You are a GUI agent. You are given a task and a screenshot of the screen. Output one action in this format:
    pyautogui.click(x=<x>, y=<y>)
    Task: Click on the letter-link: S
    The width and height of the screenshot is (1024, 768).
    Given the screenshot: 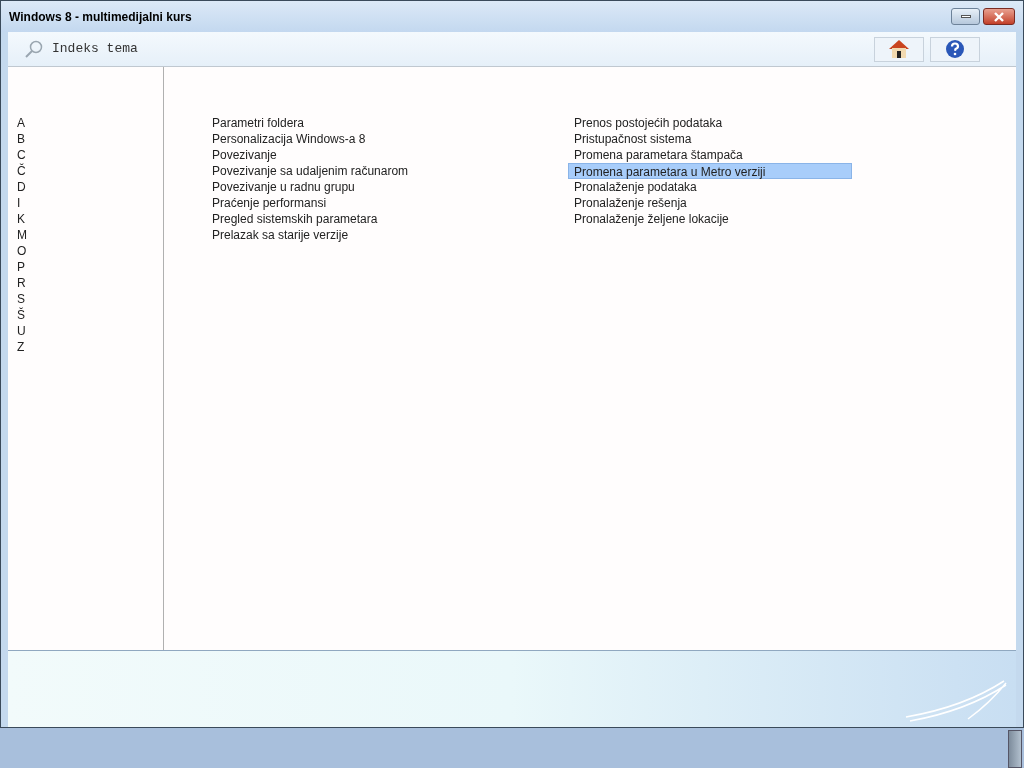 What is the action you would take?
    pyautogui.click(x=21, y=299)
    